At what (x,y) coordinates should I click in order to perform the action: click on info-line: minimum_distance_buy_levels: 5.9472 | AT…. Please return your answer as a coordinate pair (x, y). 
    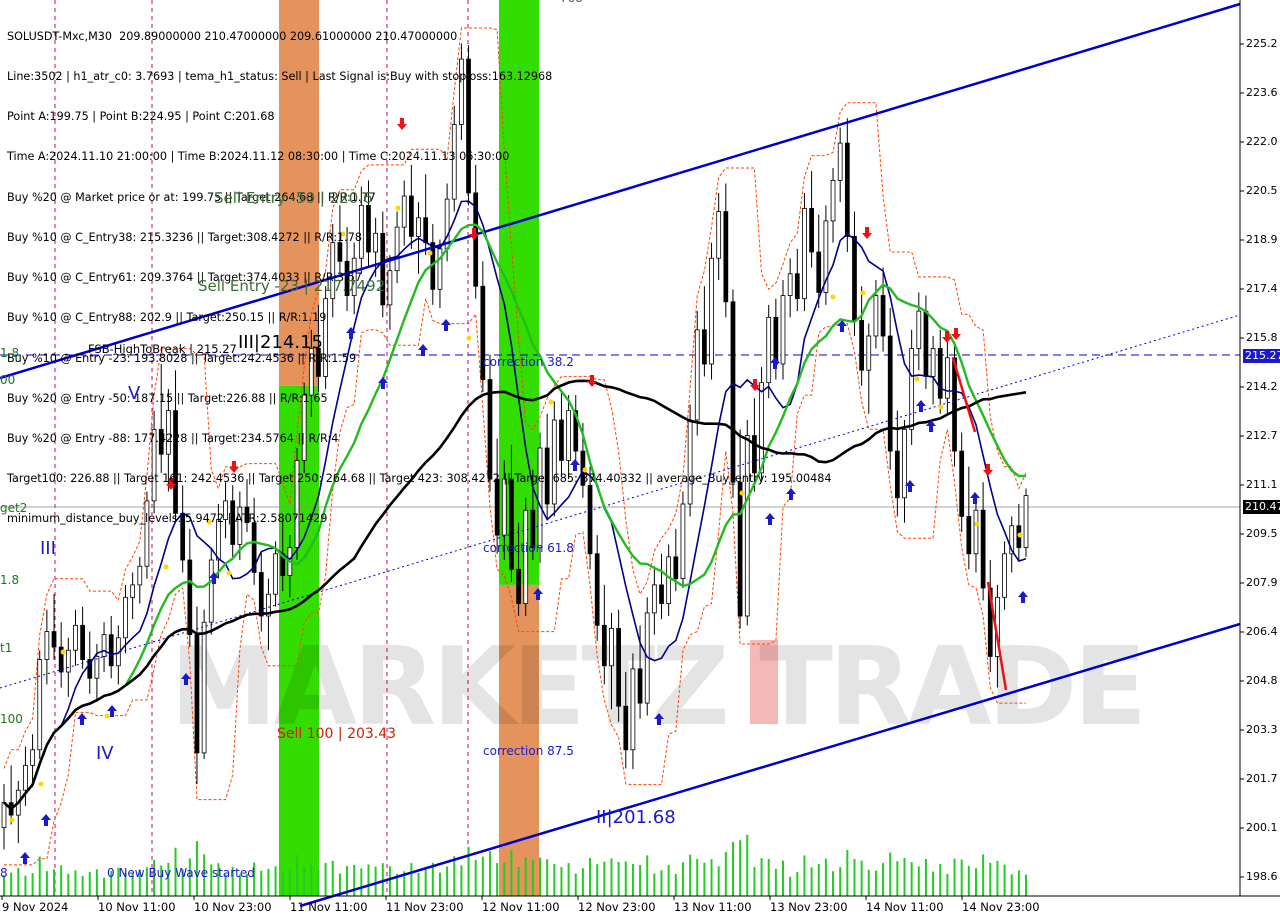
    Looking at the image, I should click on (167, 519).